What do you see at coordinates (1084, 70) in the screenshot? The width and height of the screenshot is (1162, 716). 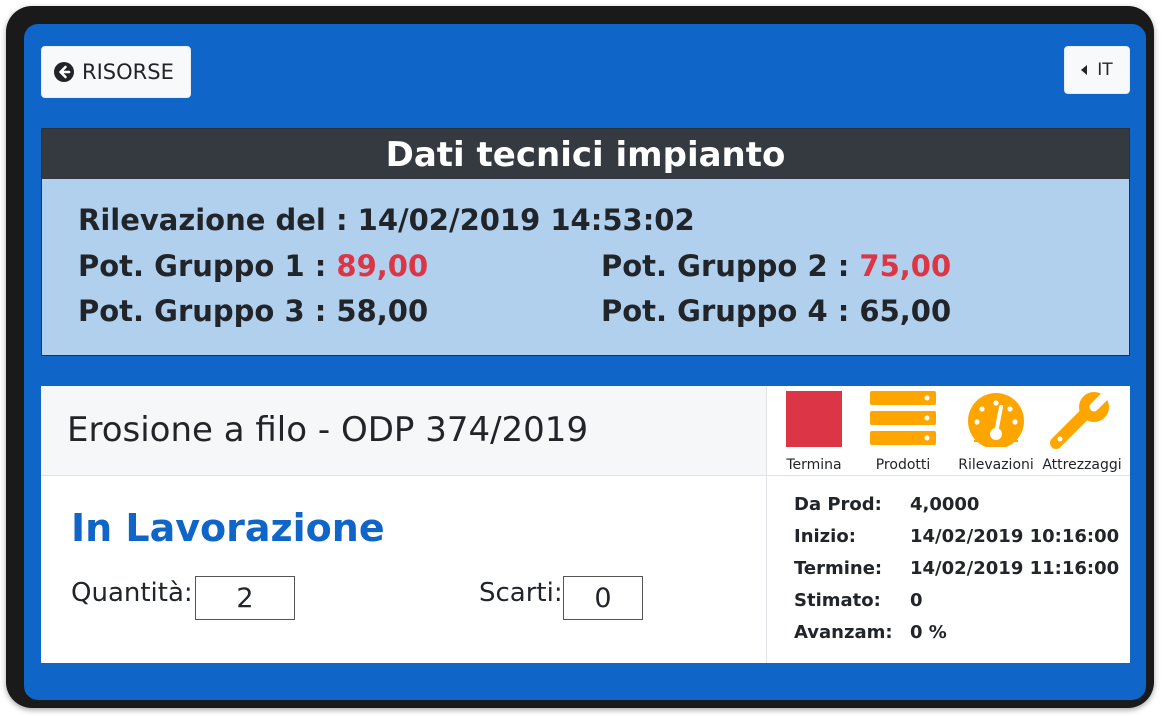 I see `caret-left-icon` at bounding box center [1084, 70].